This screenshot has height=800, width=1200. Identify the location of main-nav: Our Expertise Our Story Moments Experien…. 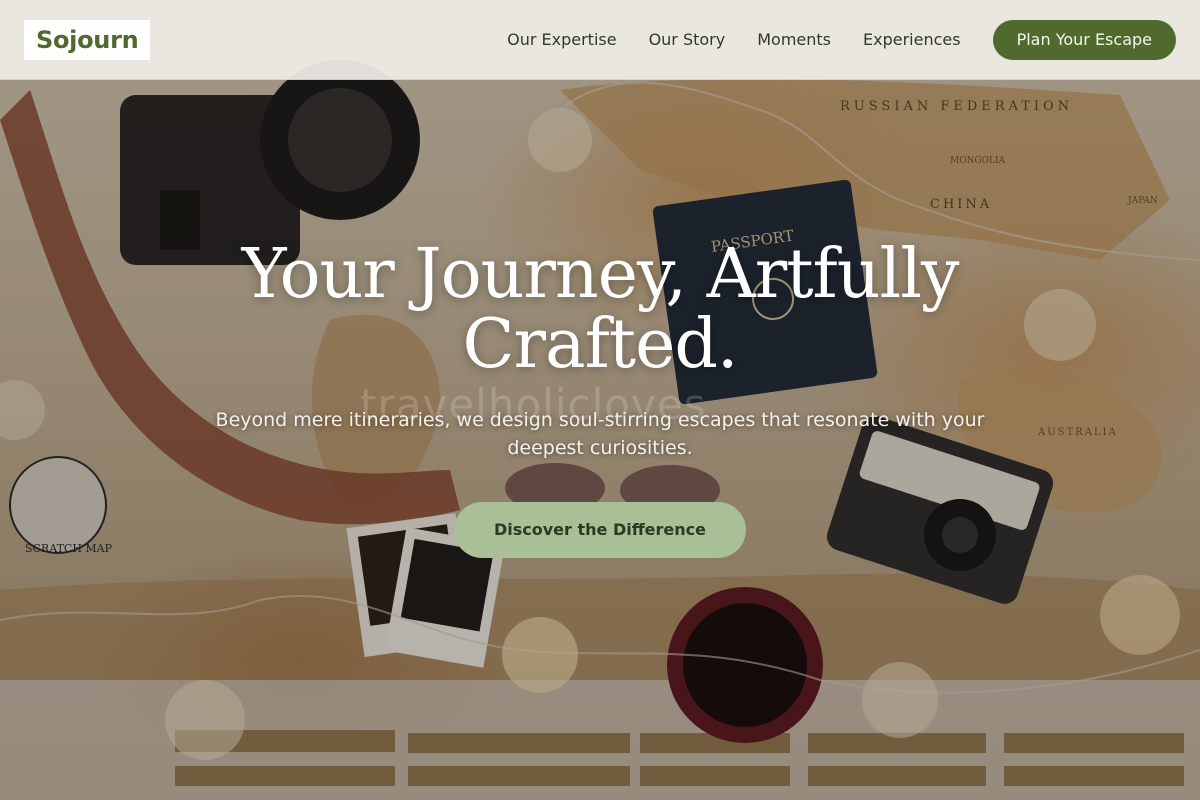
(841, 39).